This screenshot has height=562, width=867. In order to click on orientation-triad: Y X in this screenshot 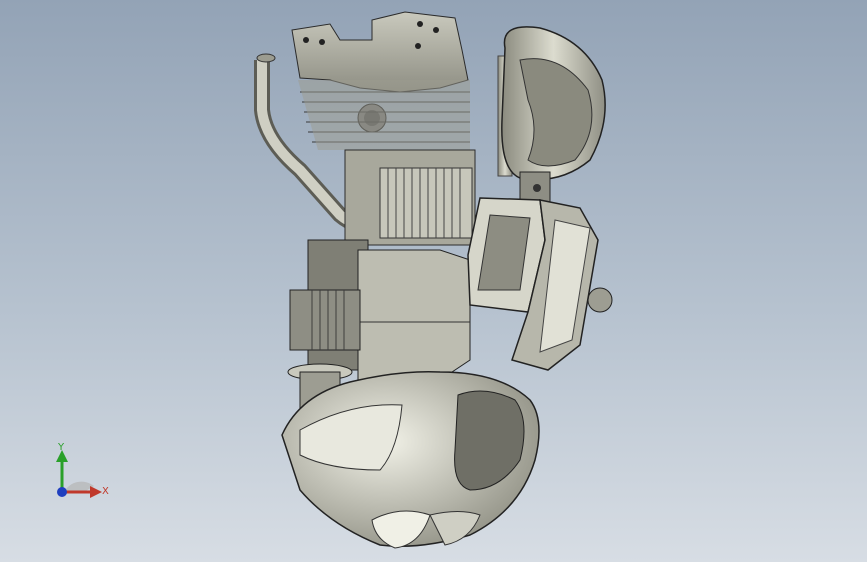, I will do `click(80, 475)`.